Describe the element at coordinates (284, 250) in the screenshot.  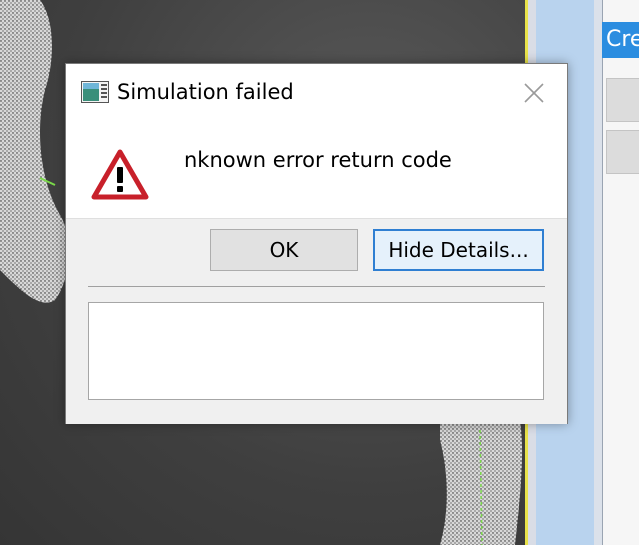
I see `ok-button: OK` at that location.